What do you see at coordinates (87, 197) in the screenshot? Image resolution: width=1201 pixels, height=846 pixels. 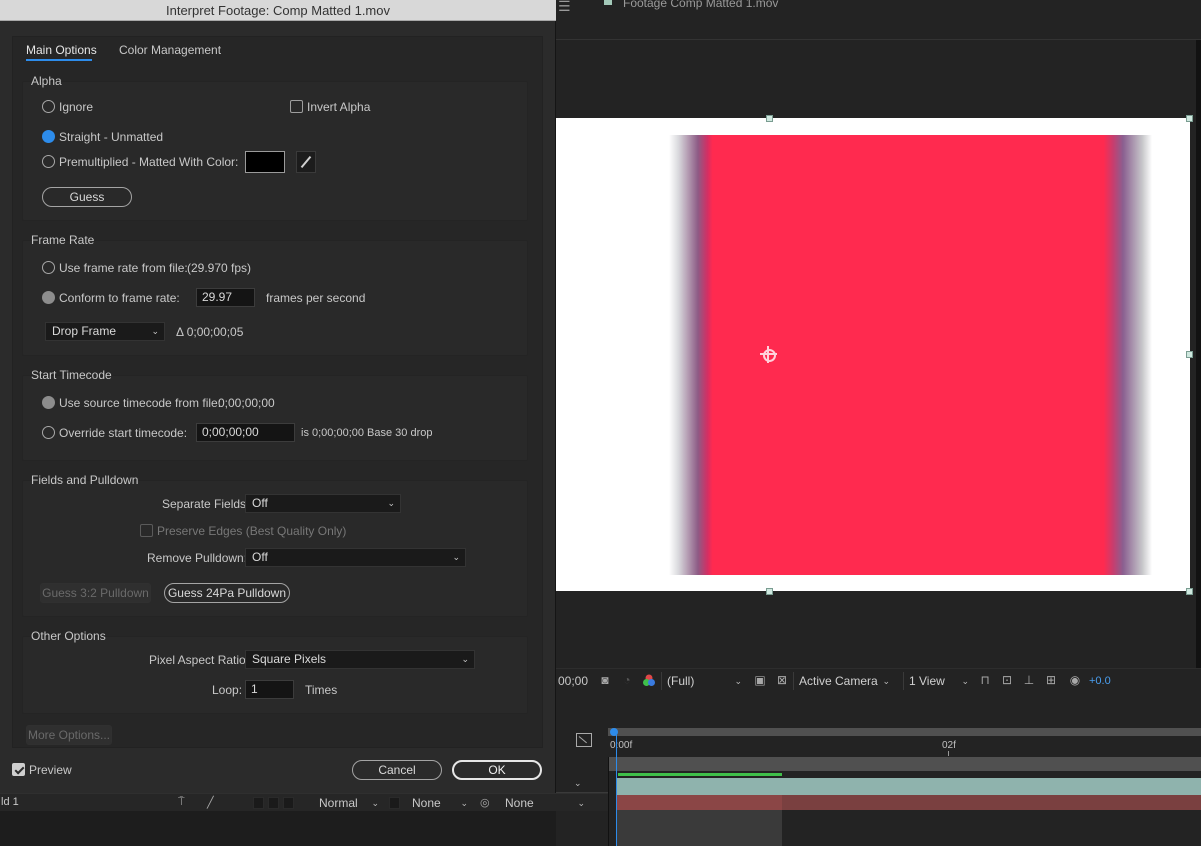 I see `guess-alpha-button: Guess` at bounding box center [87, 197].